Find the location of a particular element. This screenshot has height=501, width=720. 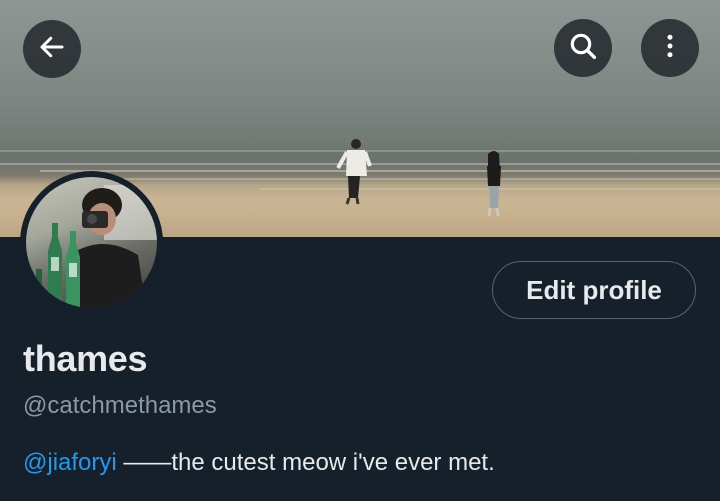

search-button is located at coordinates (583, 48).